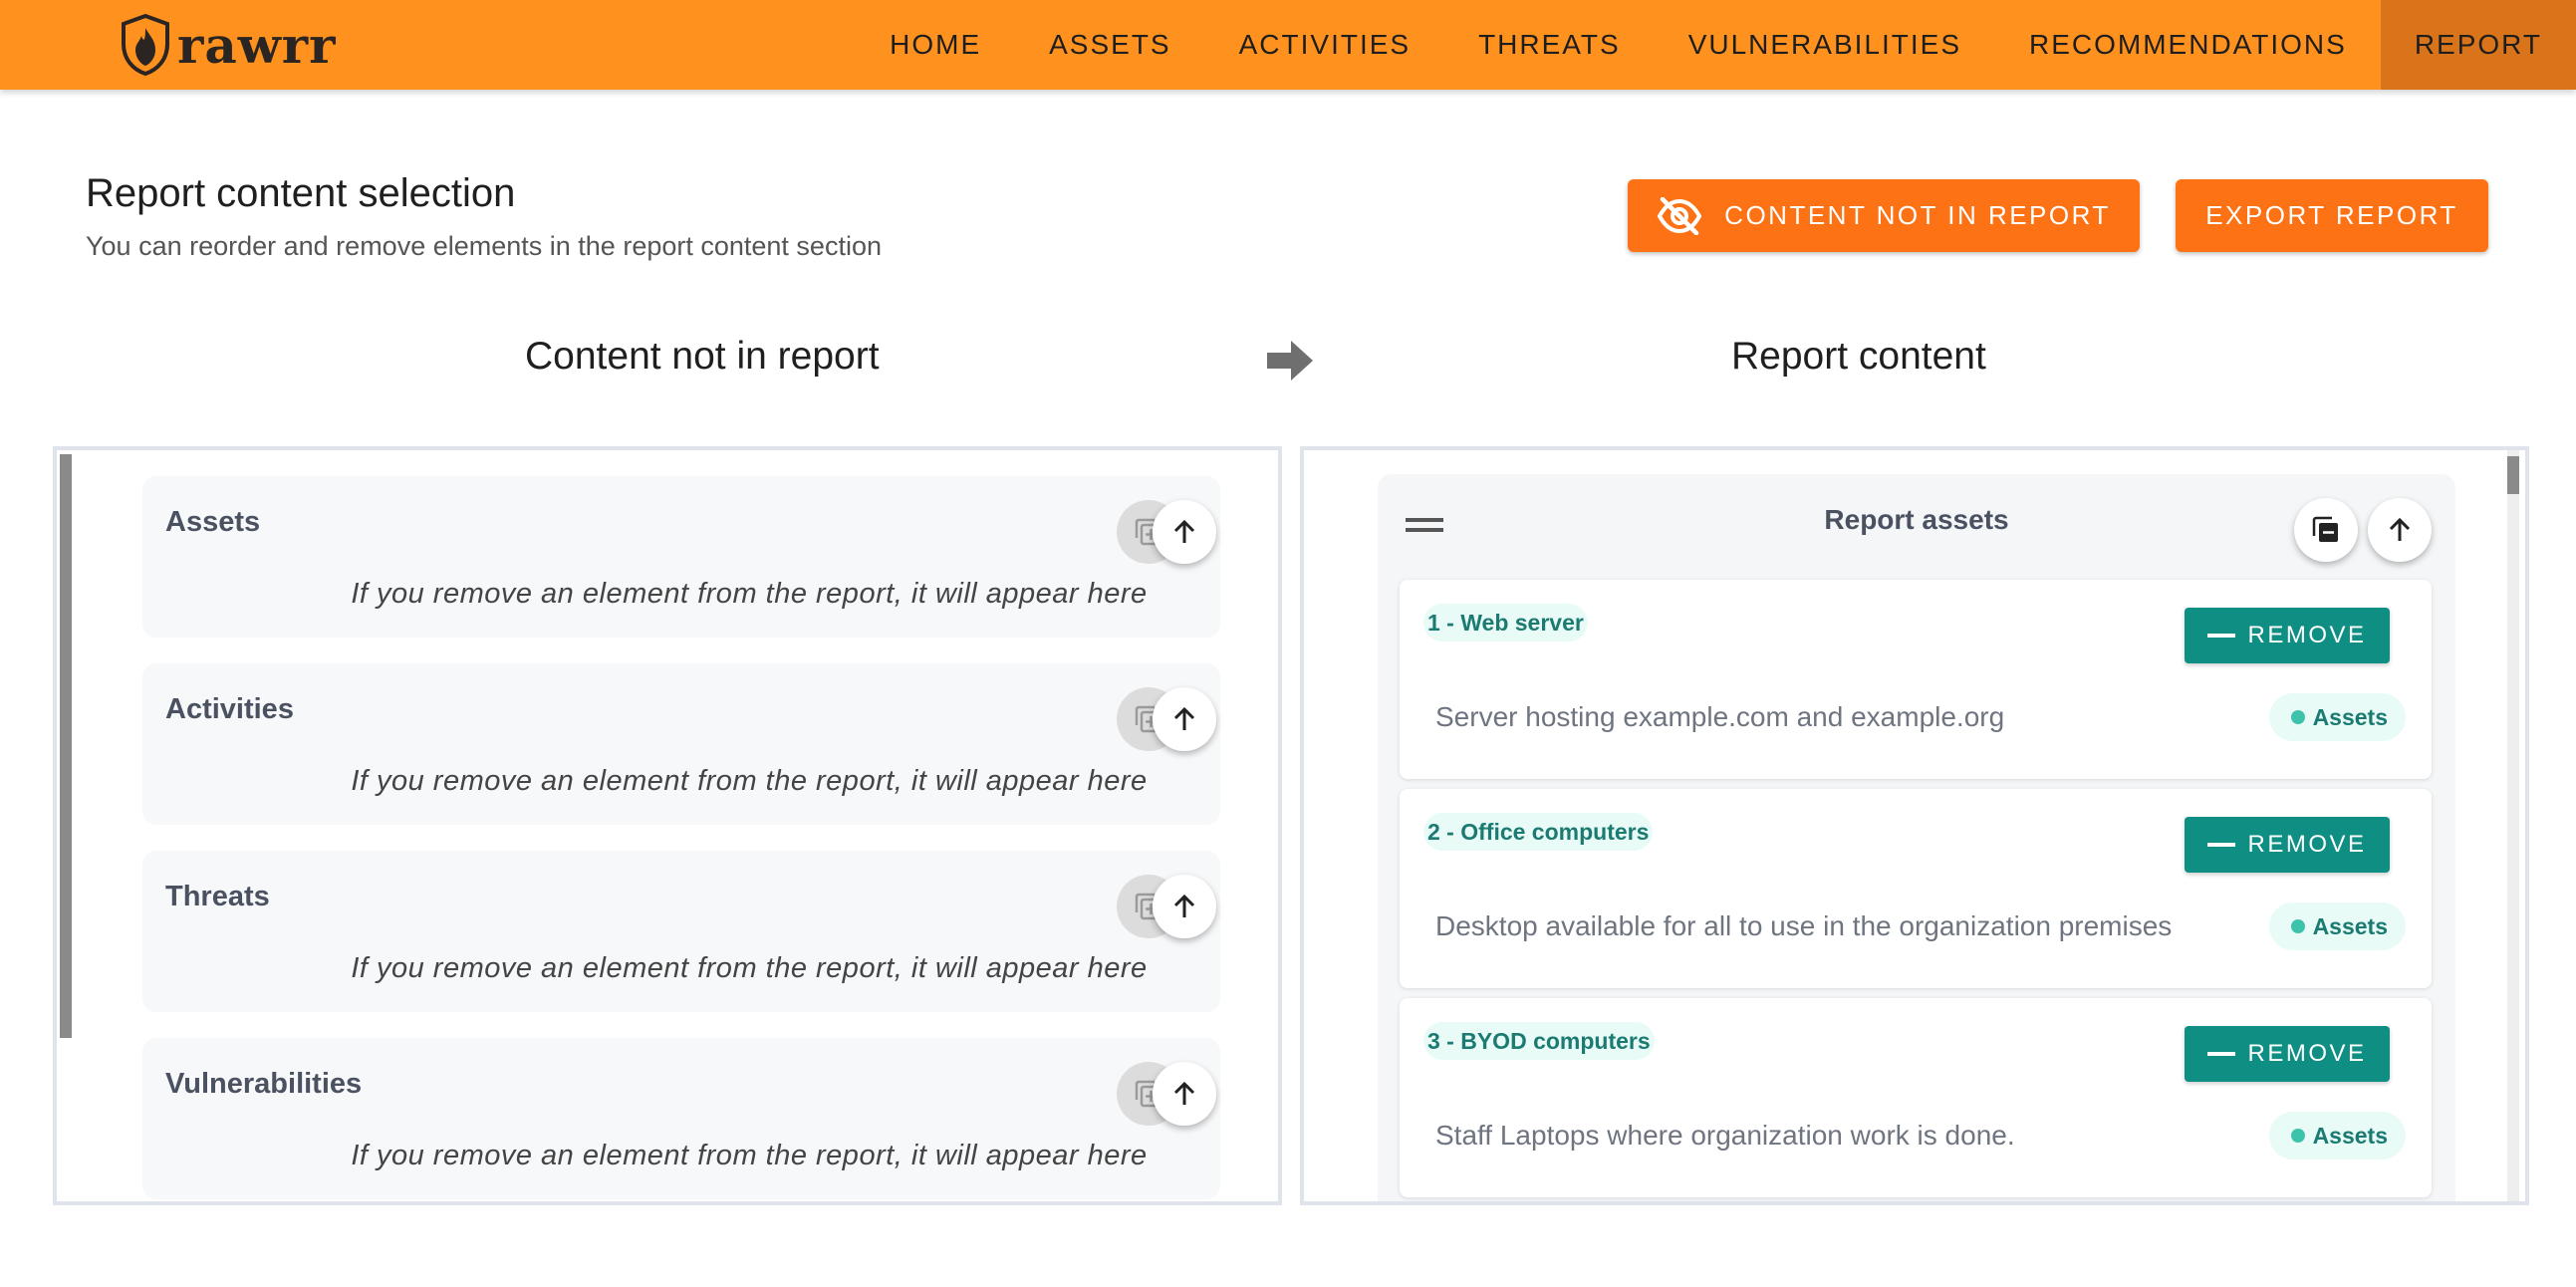 Image resolution: width=2576 pixels, height=1287 pixels. Describe the element at coordinates (1549, 45) in the screenshot. I see `nav-threats: THREATS` at that location.